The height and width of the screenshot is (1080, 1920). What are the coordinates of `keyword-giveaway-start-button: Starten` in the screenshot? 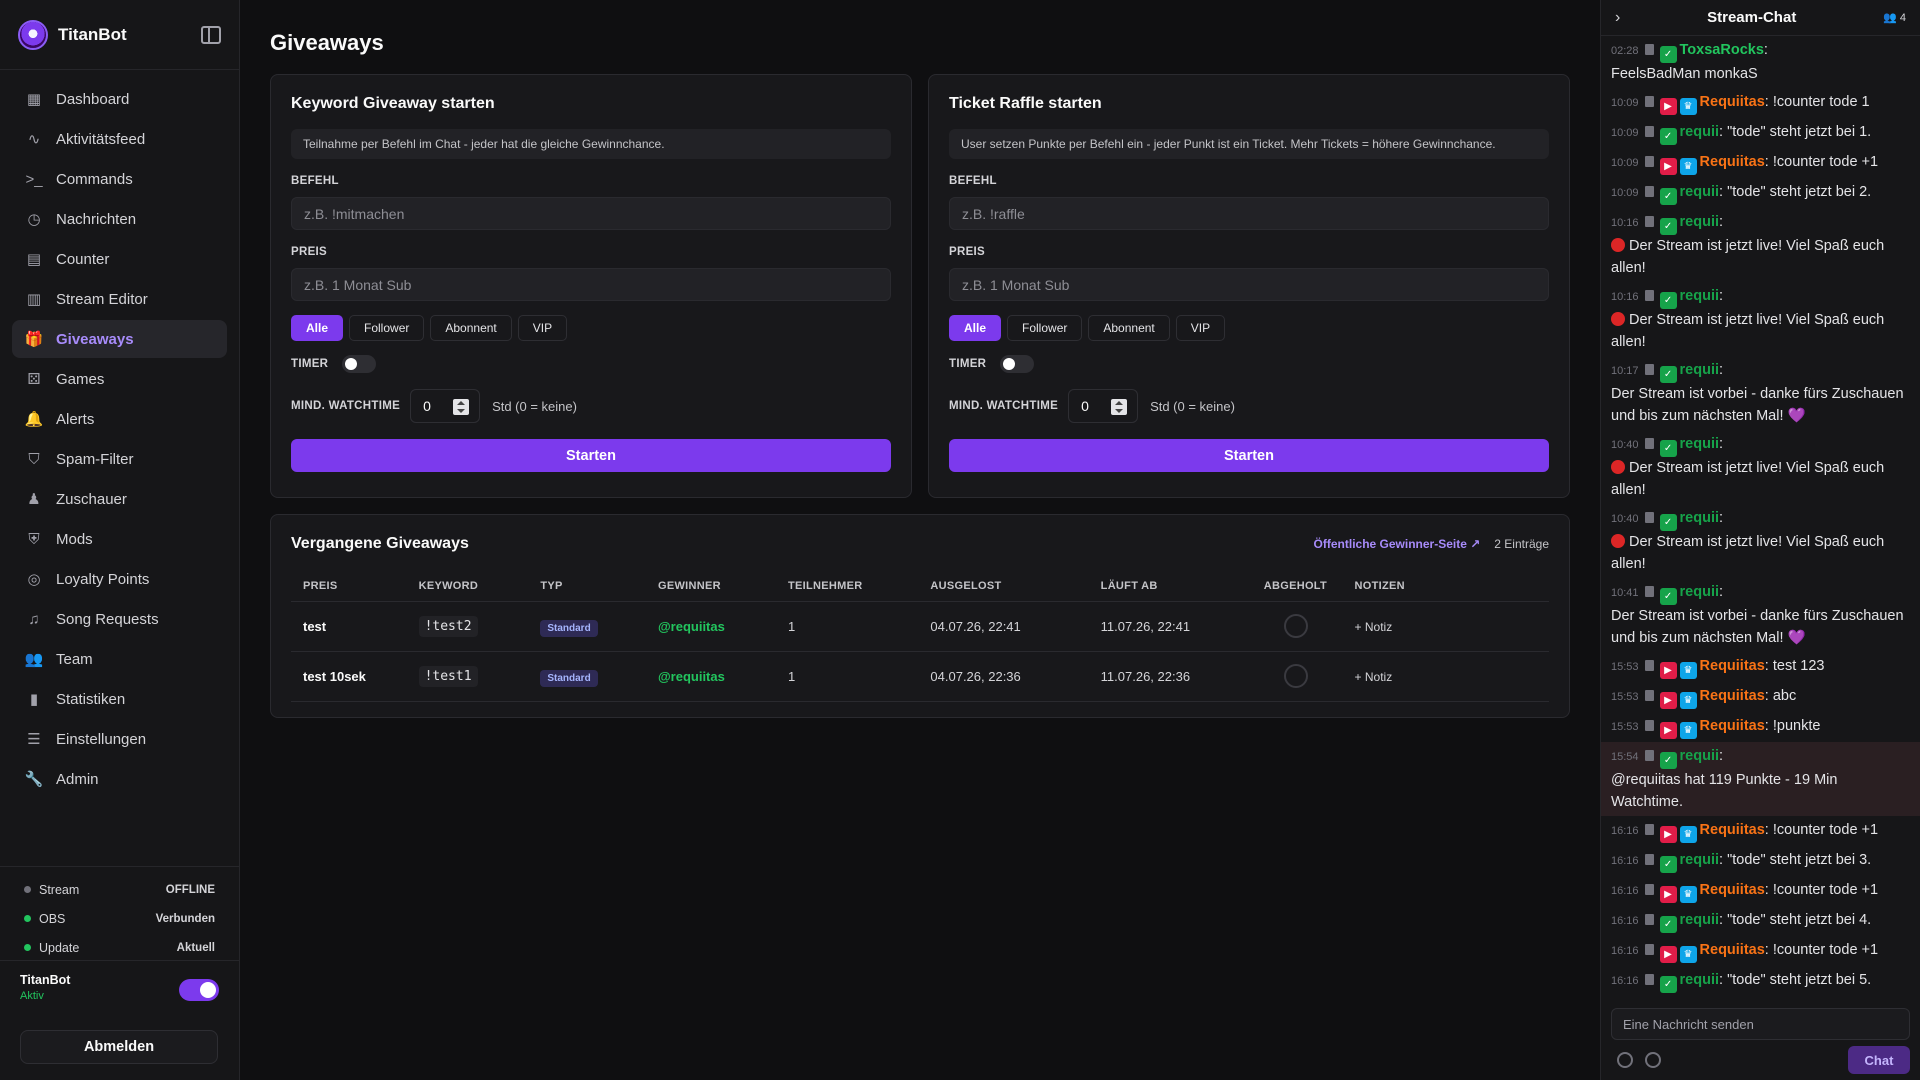 It's located at (591, 455).